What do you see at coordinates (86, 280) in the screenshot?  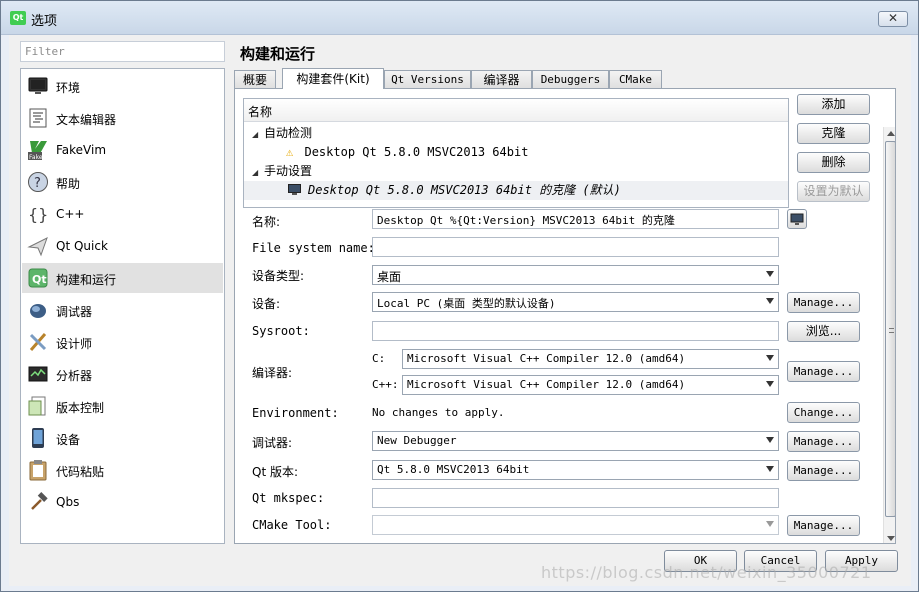 I see `sidebar-item-label: 构建和运行` at bounding box center [86, 280].